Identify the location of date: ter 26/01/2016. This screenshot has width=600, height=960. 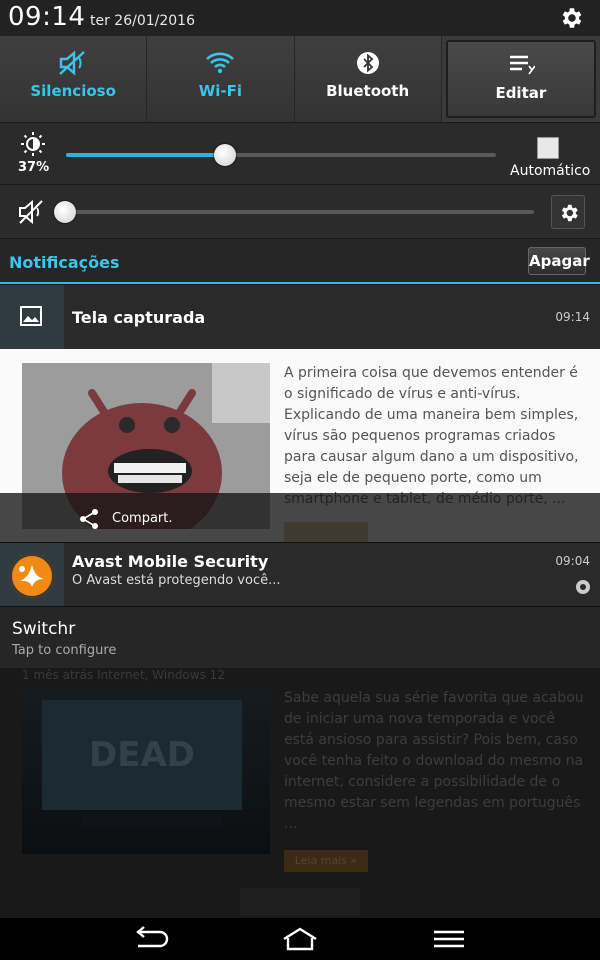
(142, 21).